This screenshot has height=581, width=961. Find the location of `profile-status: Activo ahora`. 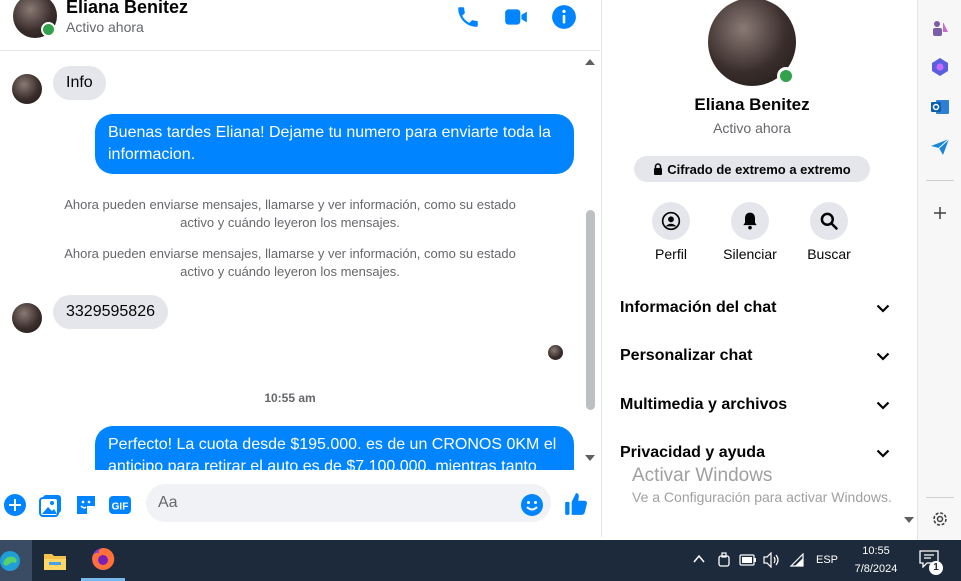

profile-status: Activo ahora is located at coordinates (752, 128).